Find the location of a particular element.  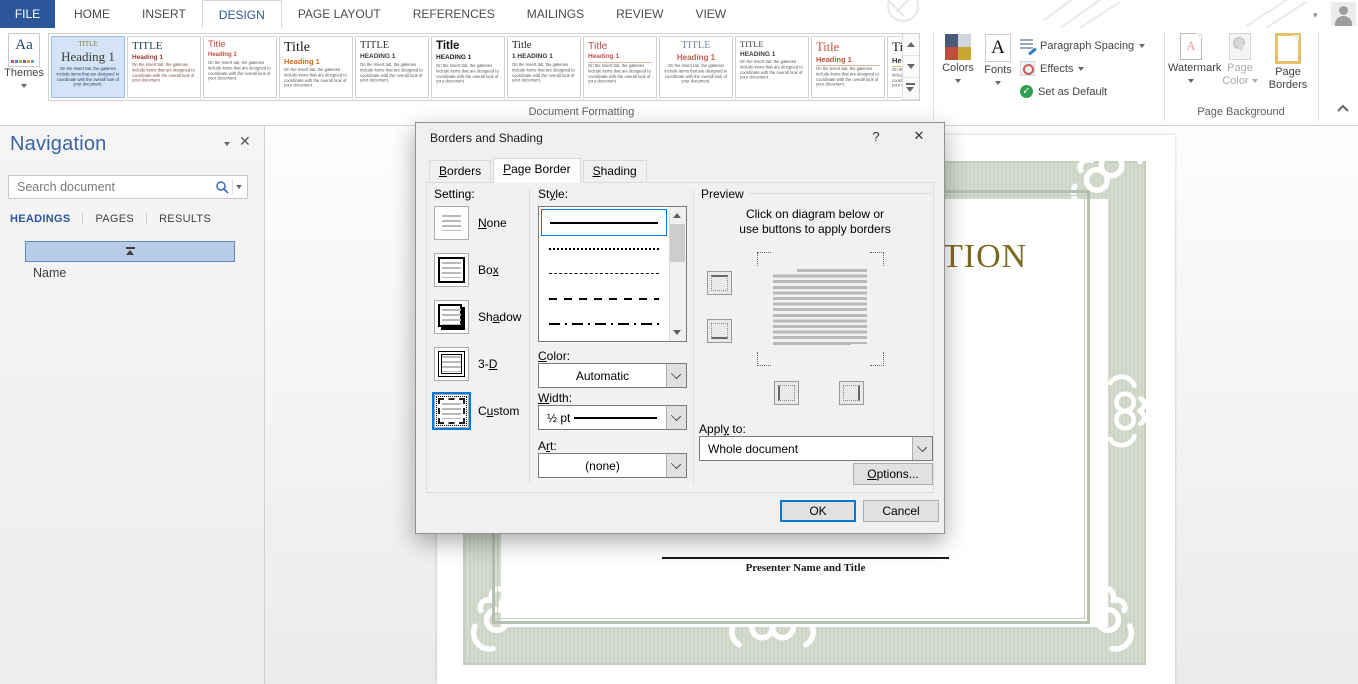

color-combobox: Automatic is located at coordinates (612, 375).